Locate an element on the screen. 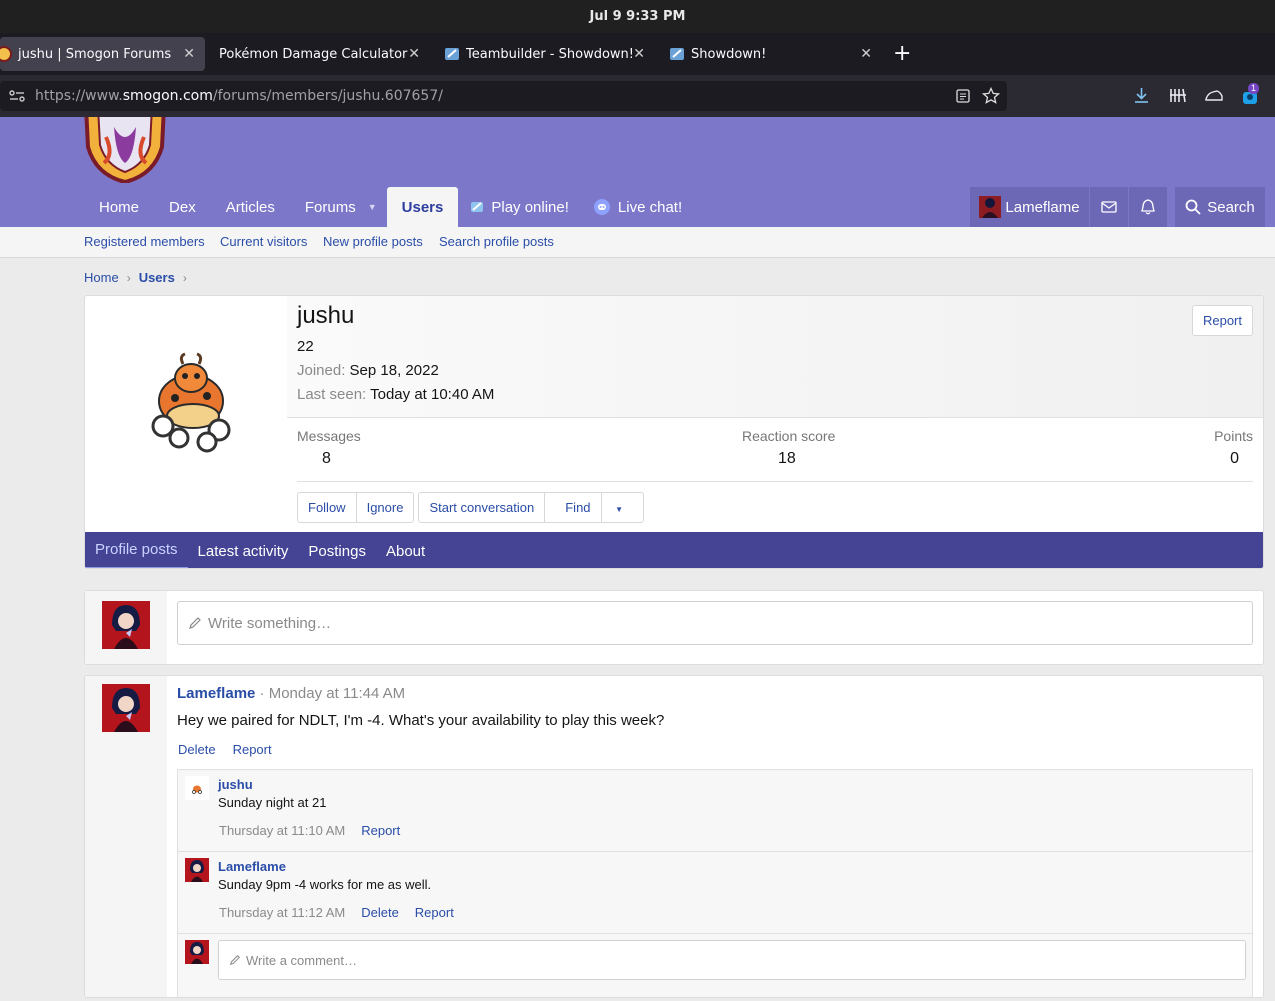 The width and height of the screenshot is (1275, 1001). url-domain: smogon.com is located at coordinates (167, 96).